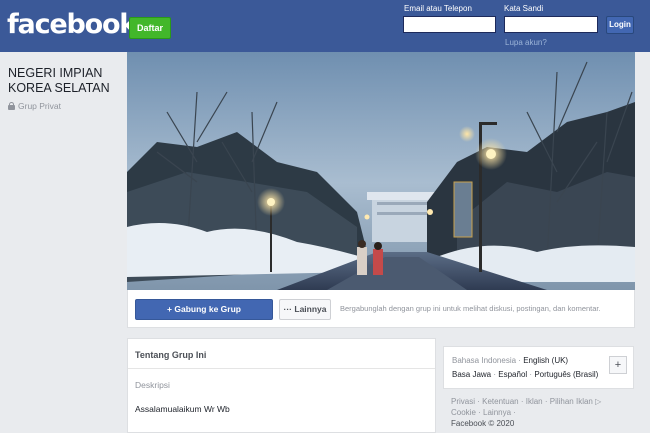  I want to click on join-group-label: Gabung ke Grup, so click(207, 309).